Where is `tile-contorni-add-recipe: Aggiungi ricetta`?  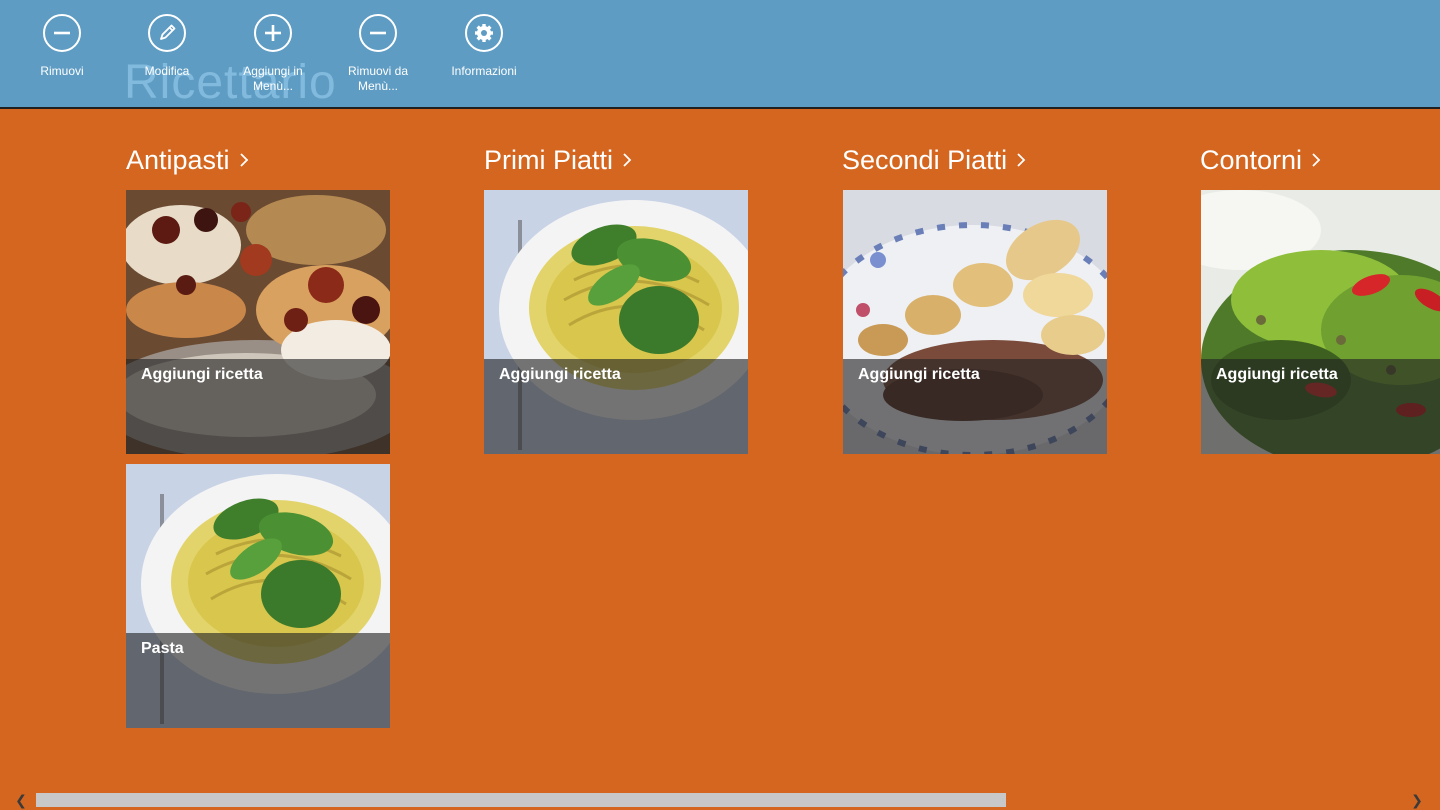
tile-contorni-add-recipe: Aggiungi ricetta is located at coordinates (1320, 322).